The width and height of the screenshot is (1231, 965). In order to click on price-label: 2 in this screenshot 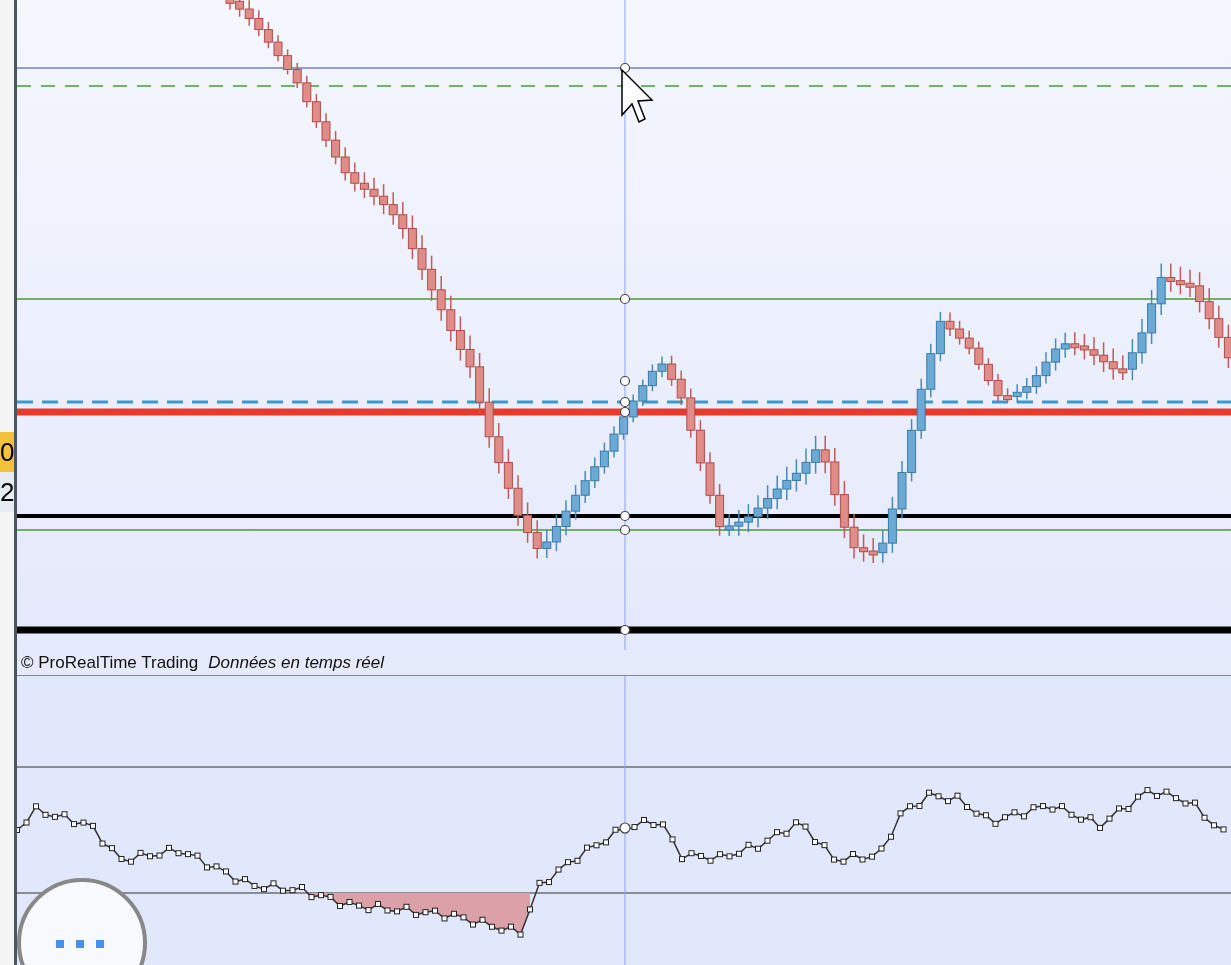, I will do `click(7, 492)`.